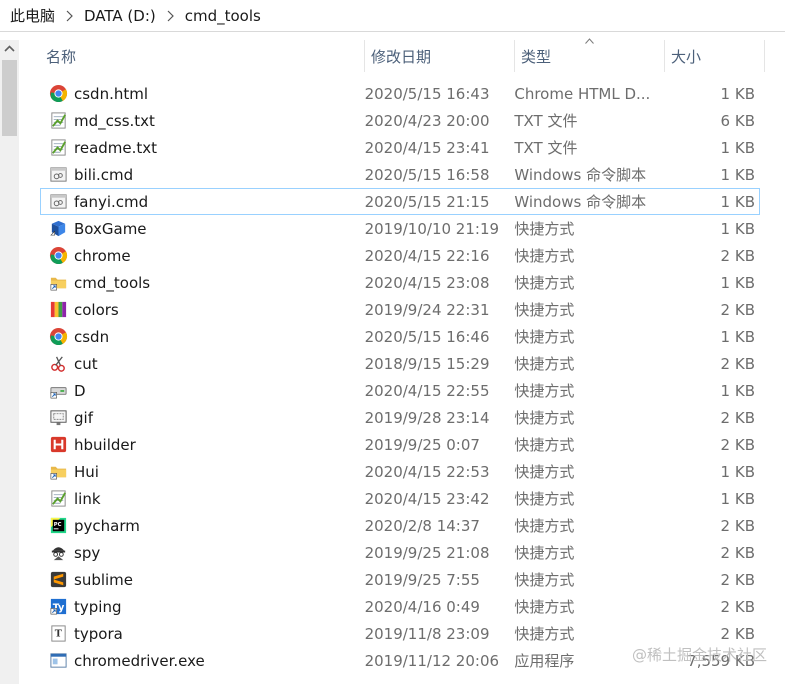 Image resolution: width=785 pixels, height=684 pixels. I want to click on file-row: sublime 2019/9/25 7:55 快捷方式 2 KB, so click(400, 579).